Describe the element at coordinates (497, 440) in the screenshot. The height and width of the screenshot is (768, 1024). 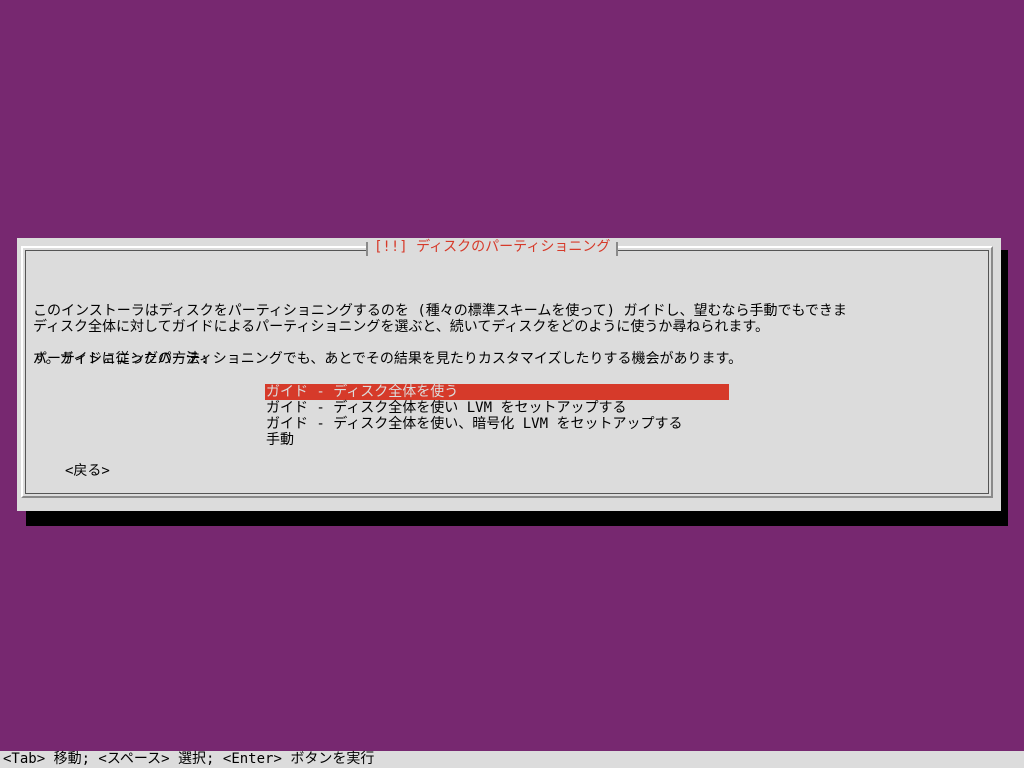
I see `option-manual: 手動` at that location.